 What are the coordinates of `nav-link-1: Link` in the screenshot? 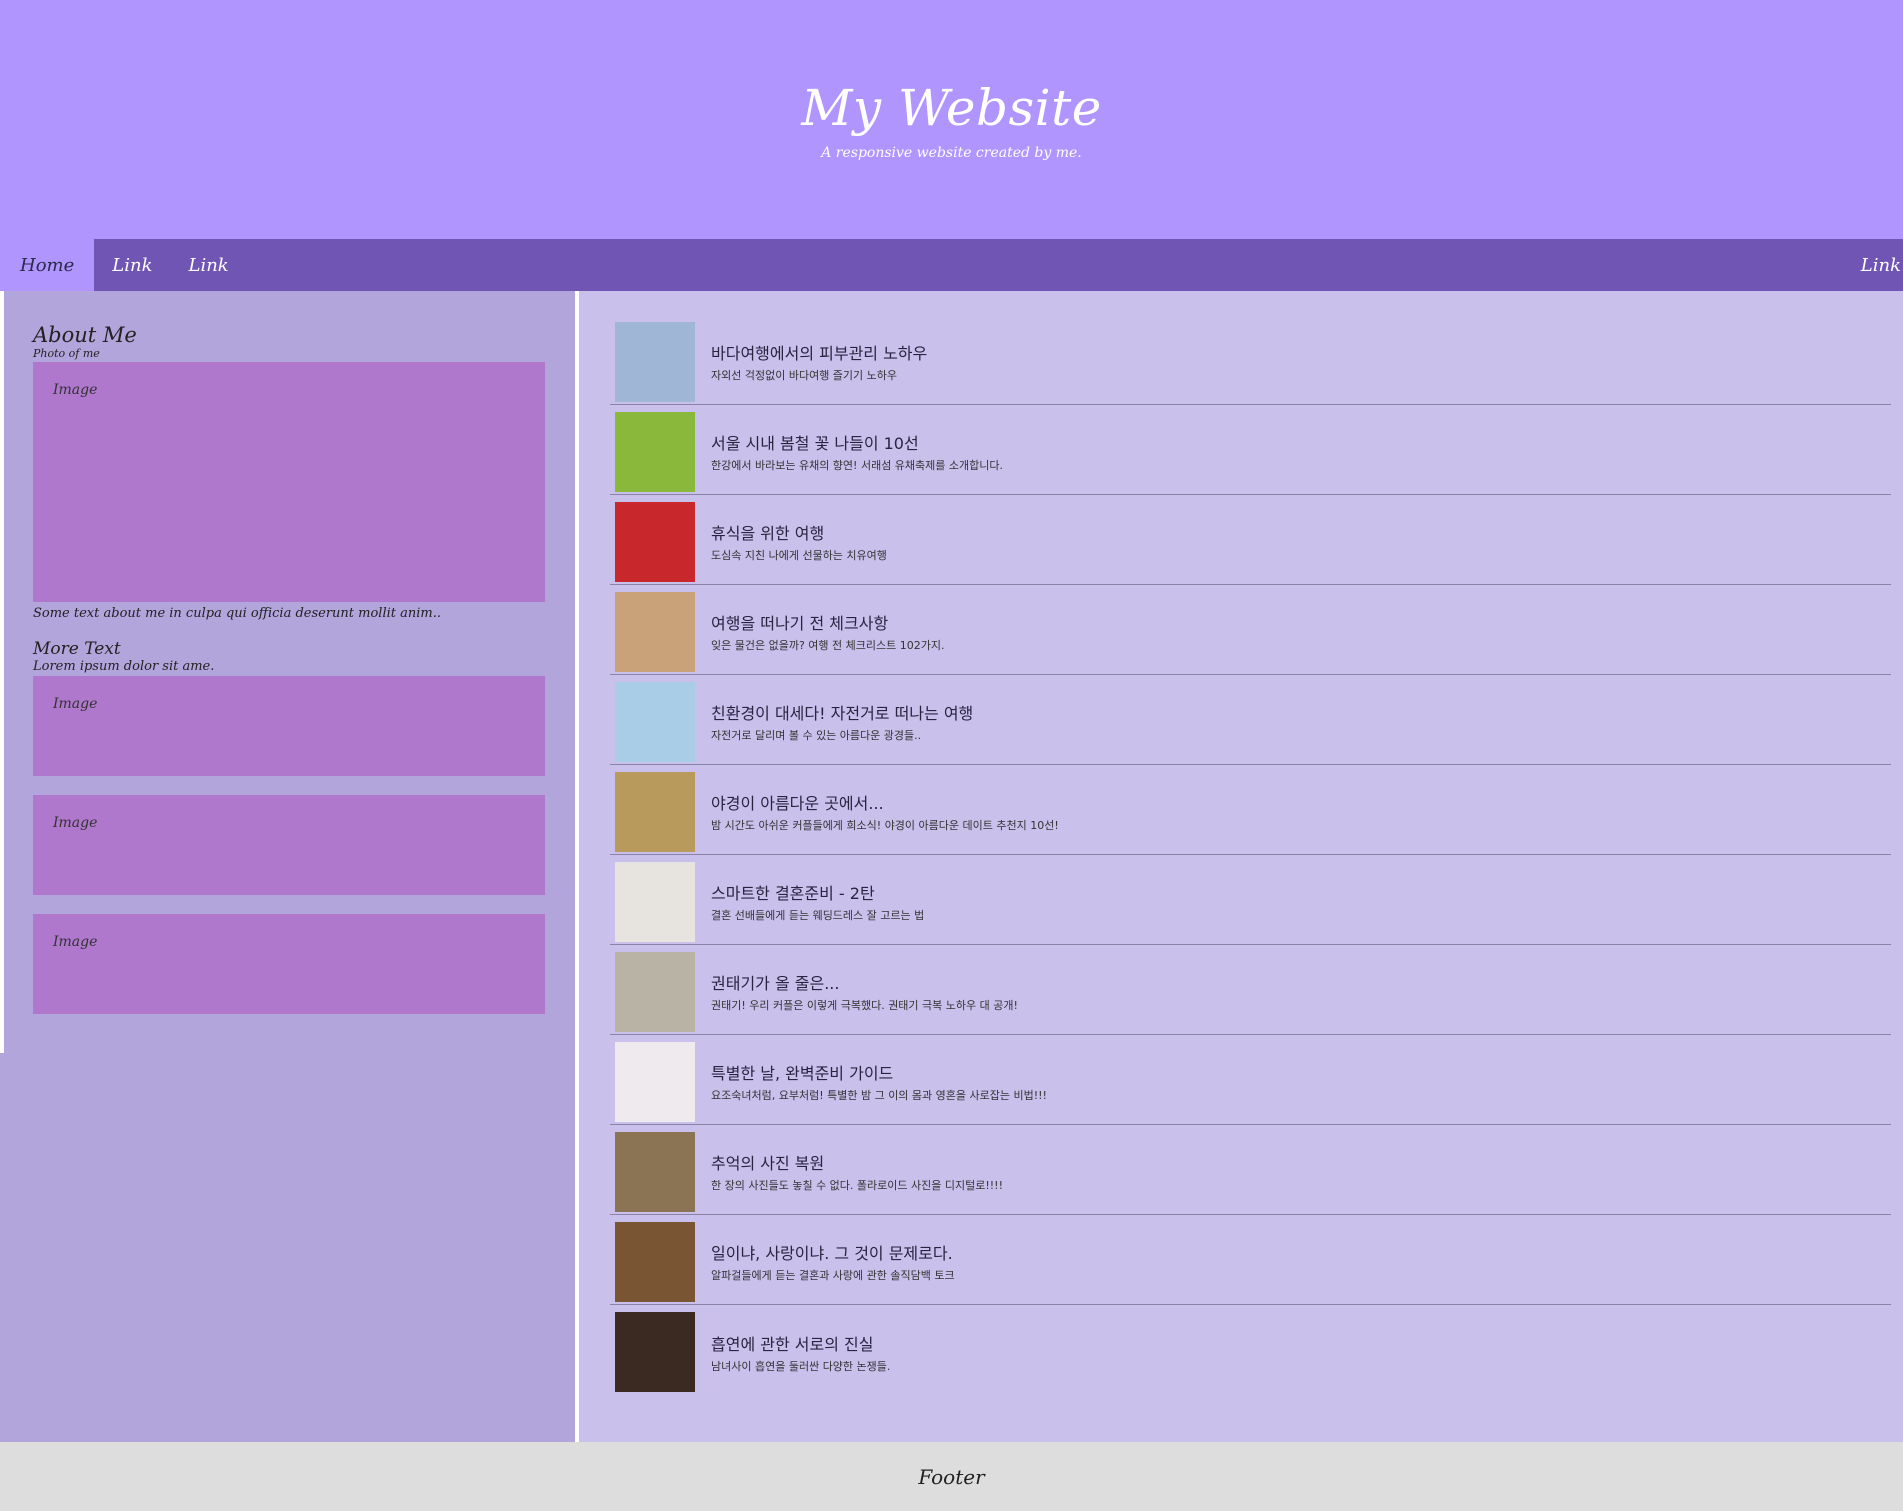 It's located at (132, 265).